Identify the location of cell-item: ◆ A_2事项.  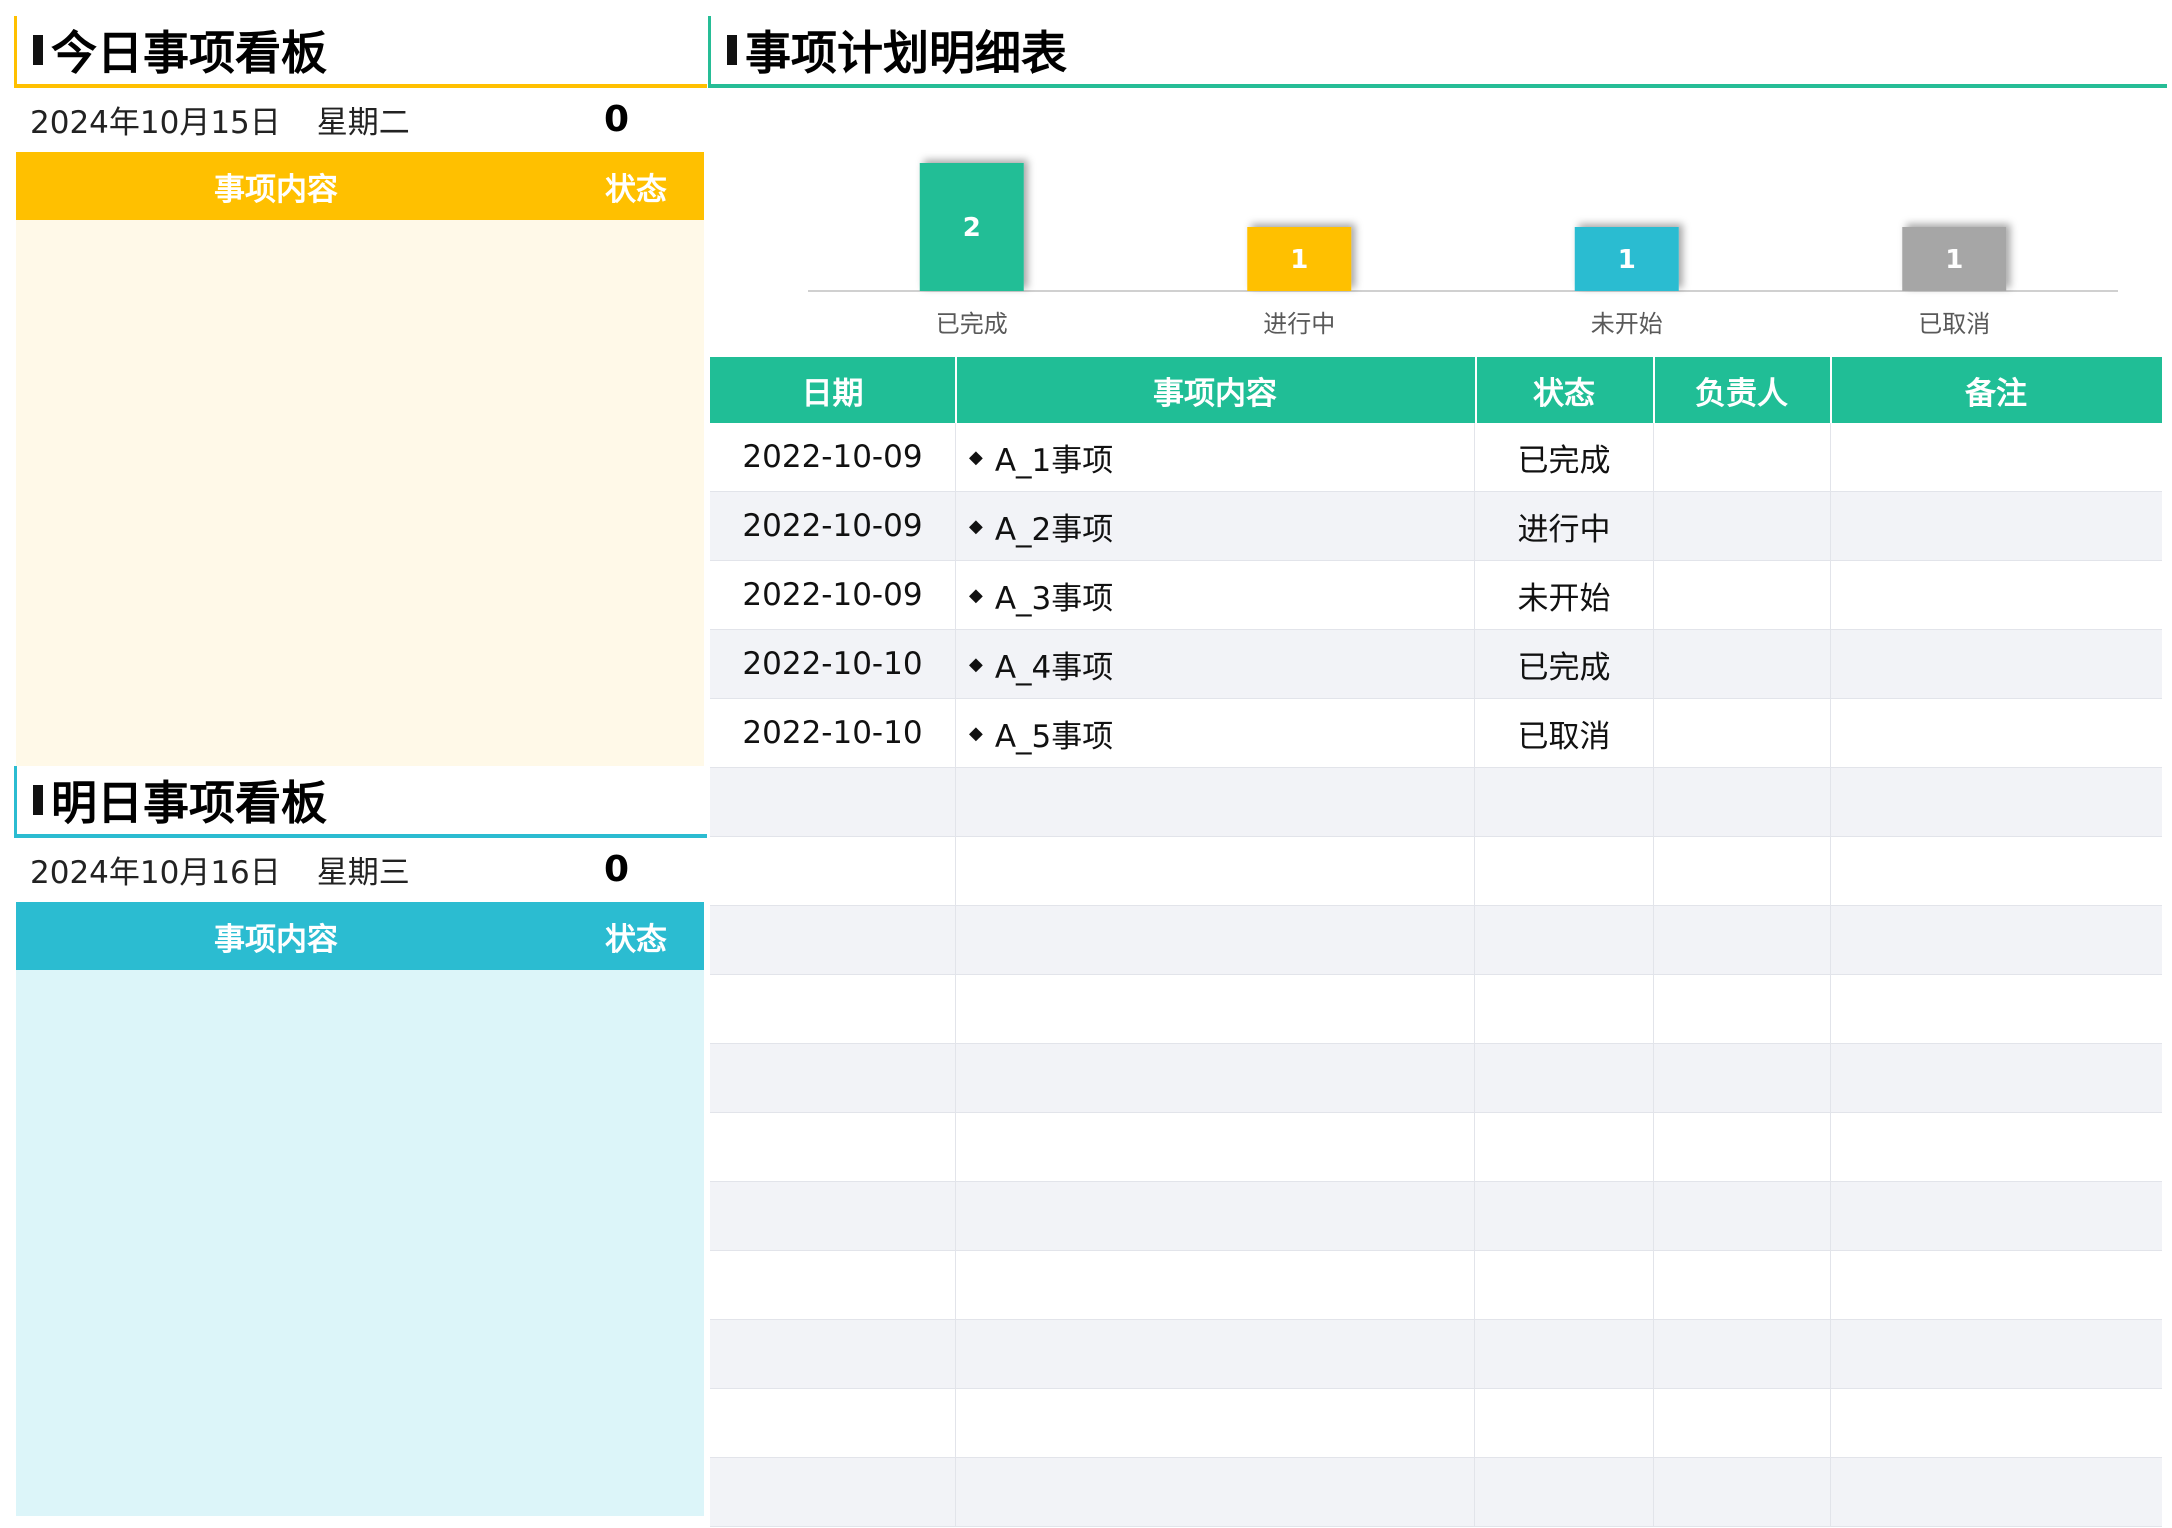
(1215, 526).